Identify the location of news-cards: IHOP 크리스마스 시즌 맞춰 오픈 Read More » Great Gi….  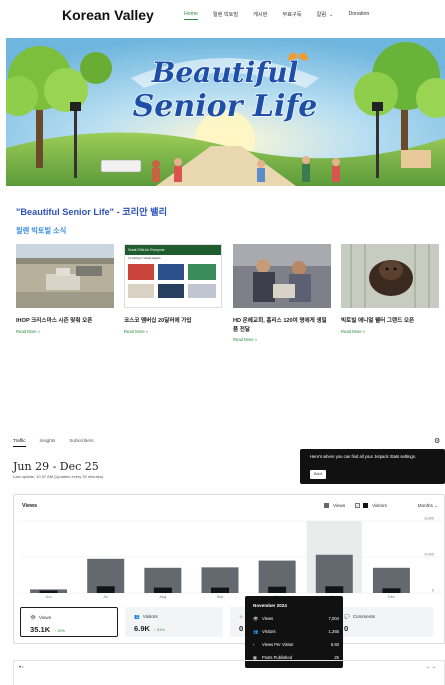
(228, 294).